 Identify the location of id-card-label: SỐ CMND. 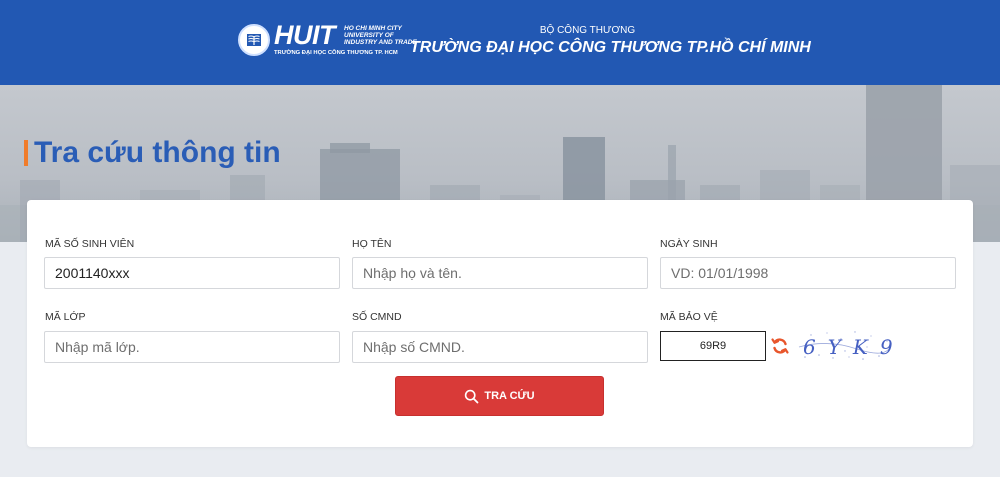
(377, 317).